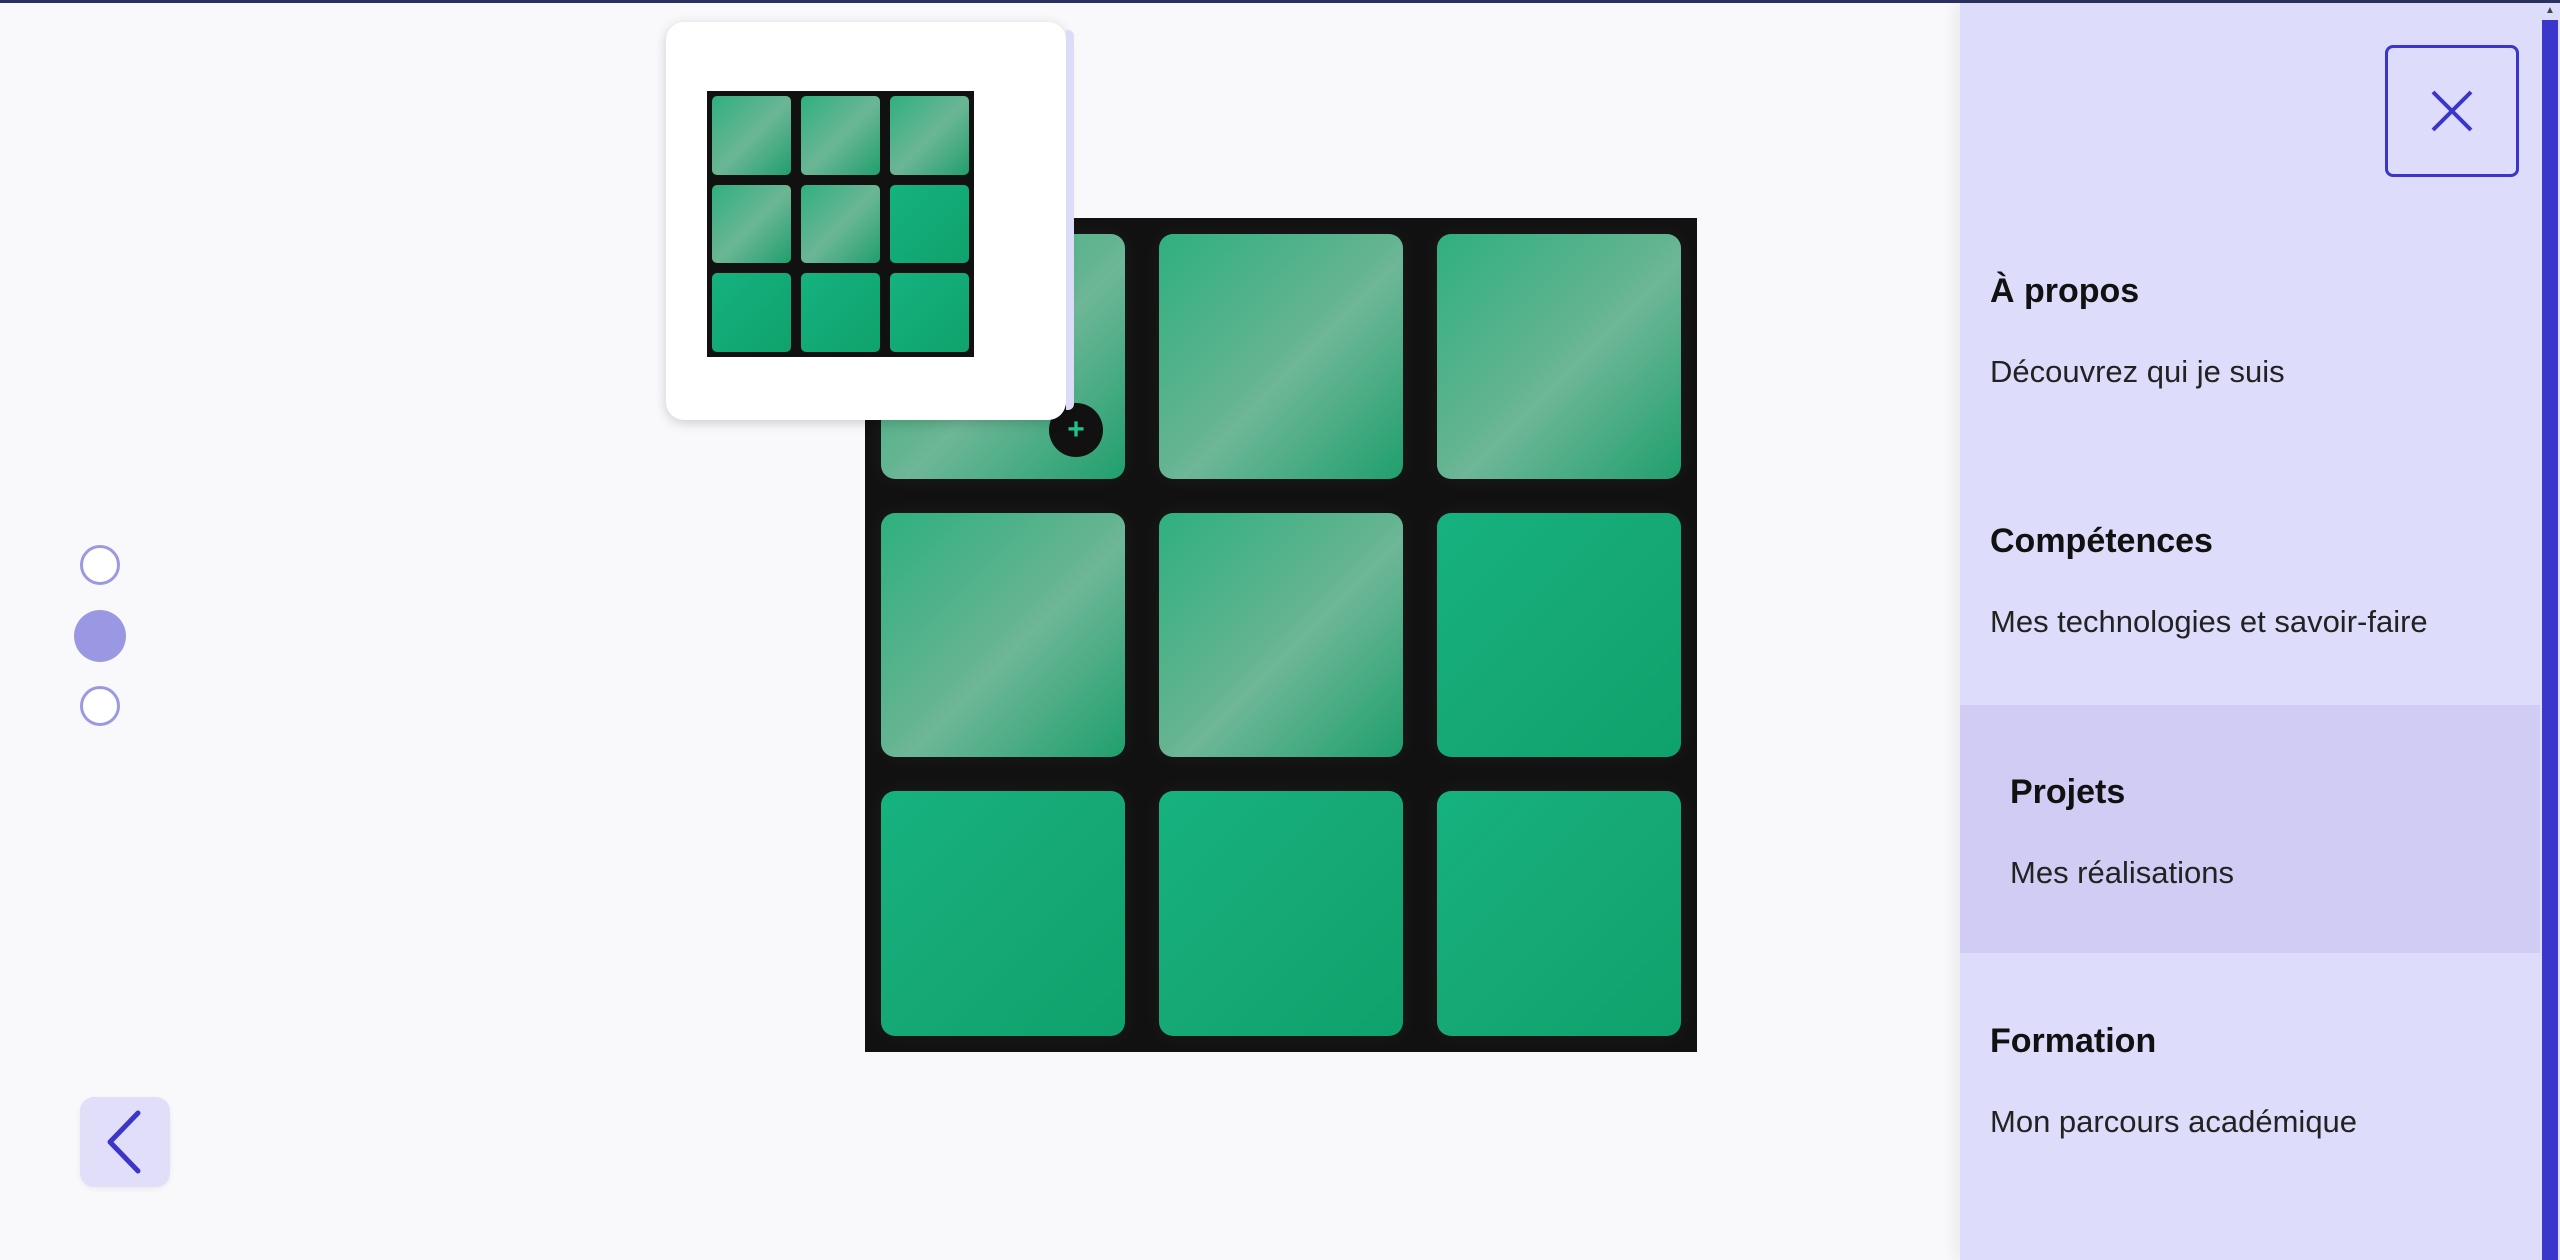  Describe the element at coordinates (2101, 541) in the screenshot. I see `menu-item-title: Compétences` at that location.